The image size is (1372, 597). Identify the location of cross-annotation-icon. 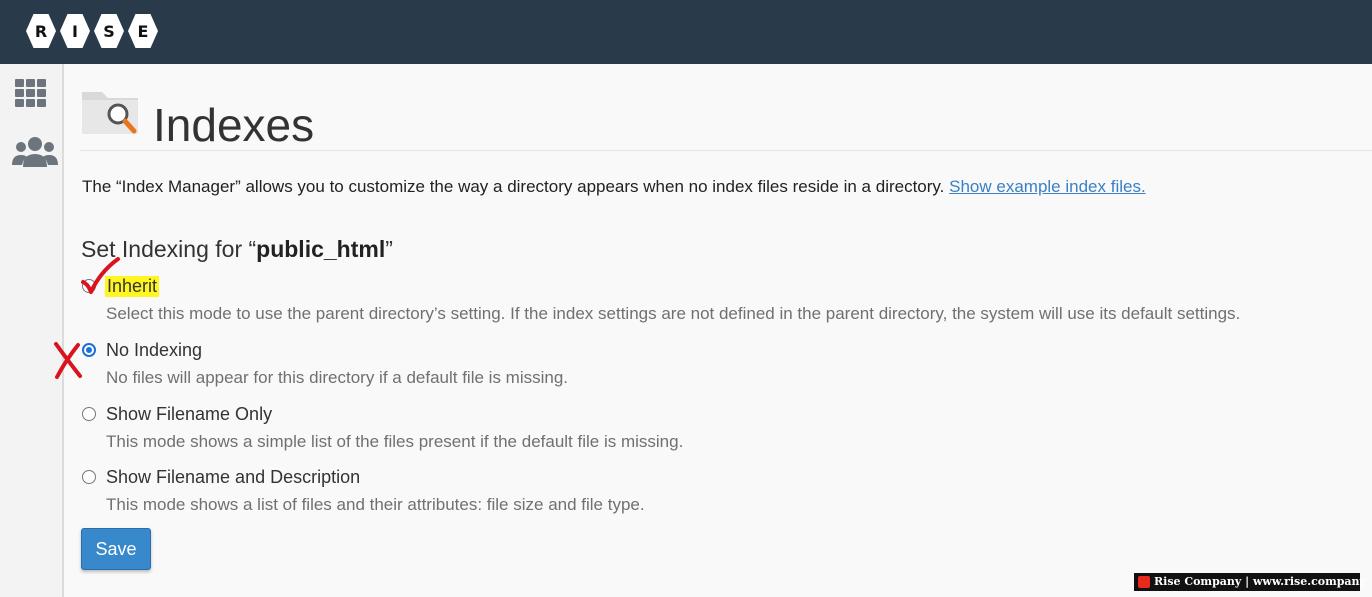
(68, 360).